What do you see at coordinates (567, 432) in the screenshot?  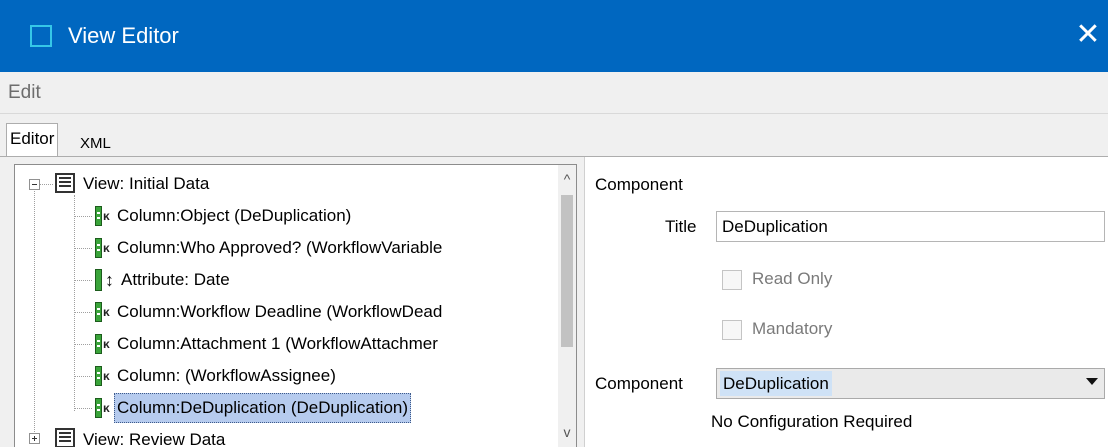 I see `scroll-down-icon: v` at bounding box center [567, 432].